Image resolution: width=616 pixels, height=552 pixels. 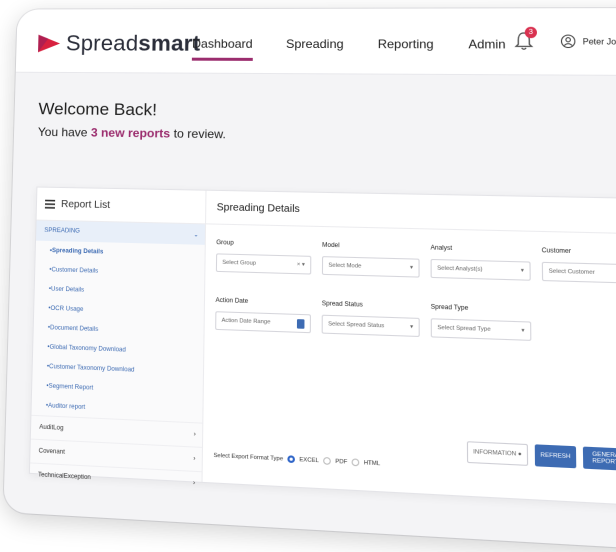 I want to click on nav-spreading: Spreading, so click(x=315, y=44).